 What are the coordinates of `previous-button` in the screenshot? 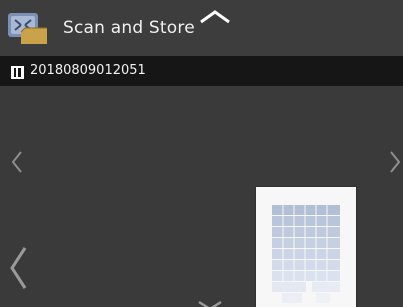 It's located at (17, 162).